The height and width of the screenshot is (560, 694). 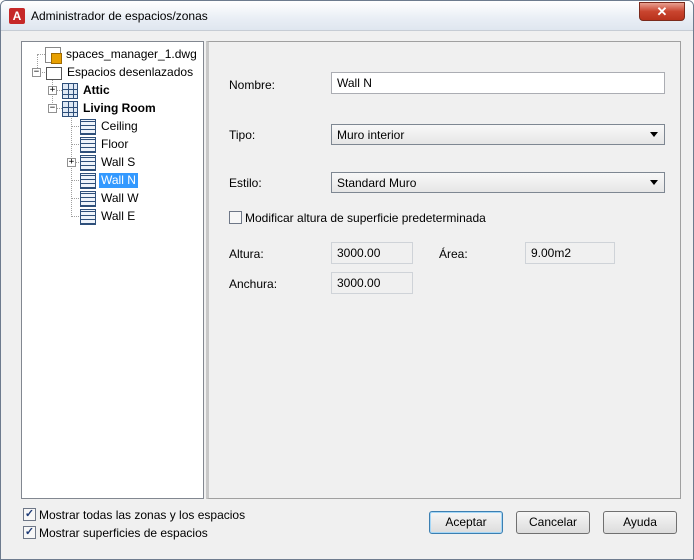 I want to click on tree-item-label: Wall E, so click(x=118, y=216).